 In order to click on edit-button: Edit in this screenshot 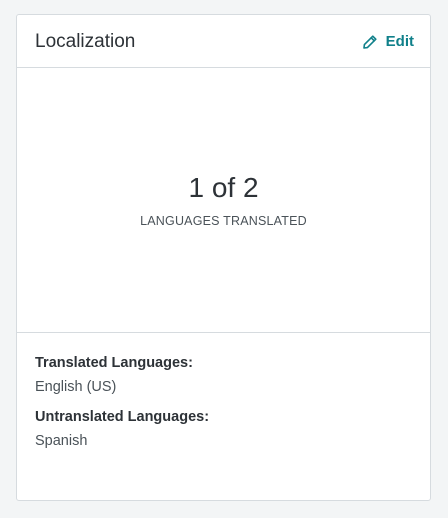, I will do `click(388, 42)`.